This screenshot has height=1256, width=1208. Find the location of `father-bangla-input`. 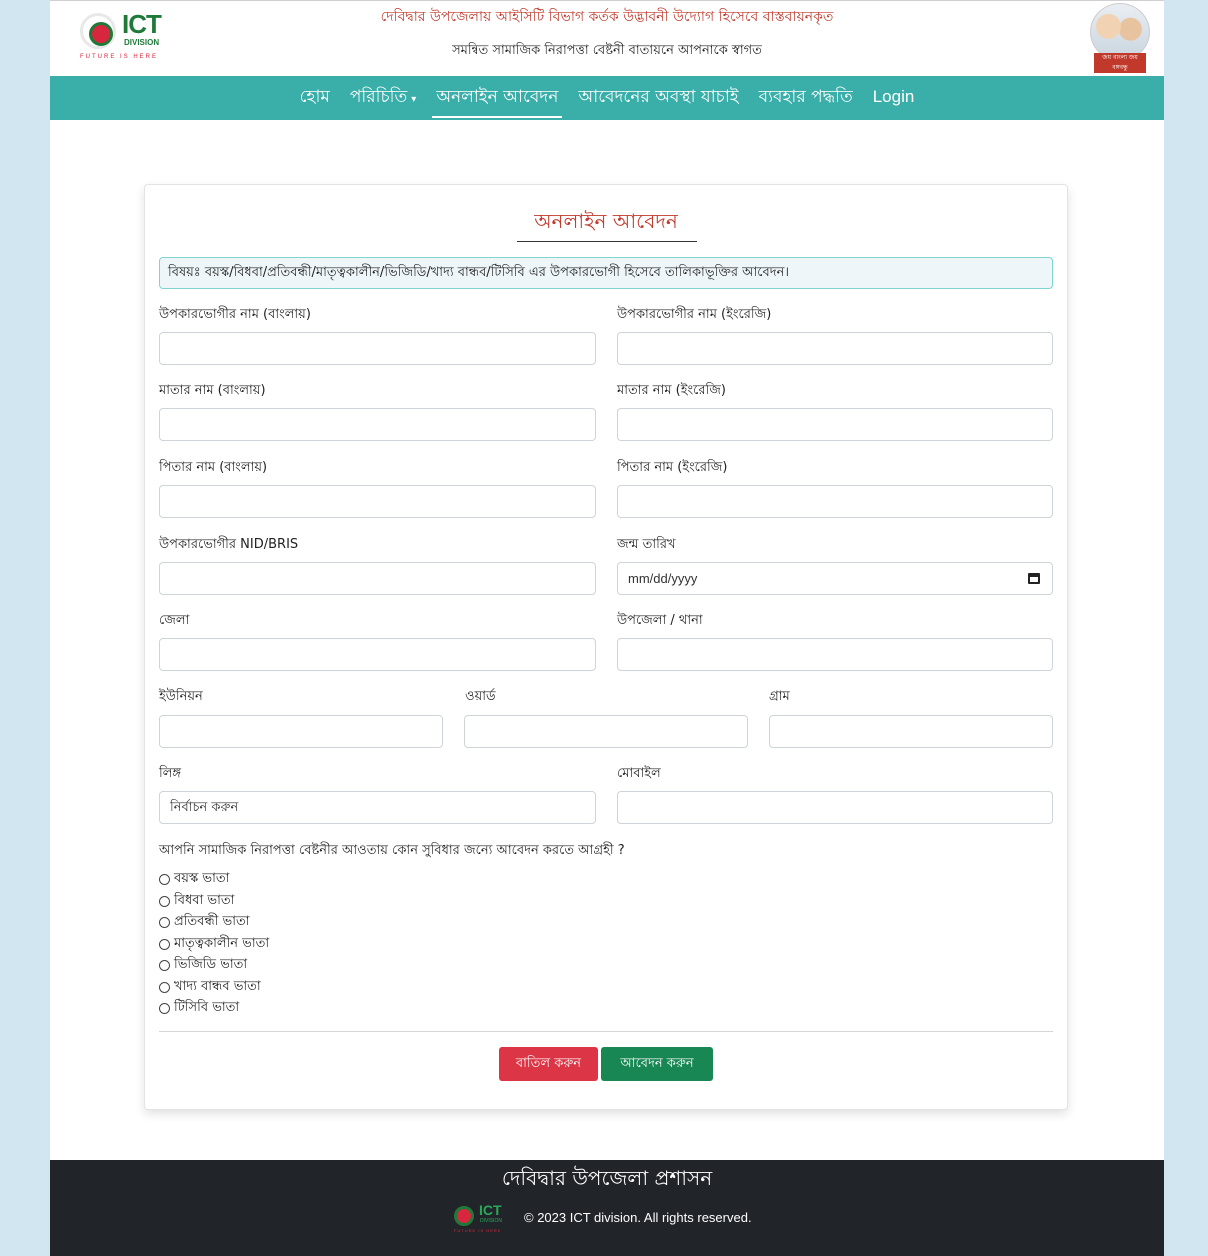

father-bangla-input is located at coordinates (377, 501).